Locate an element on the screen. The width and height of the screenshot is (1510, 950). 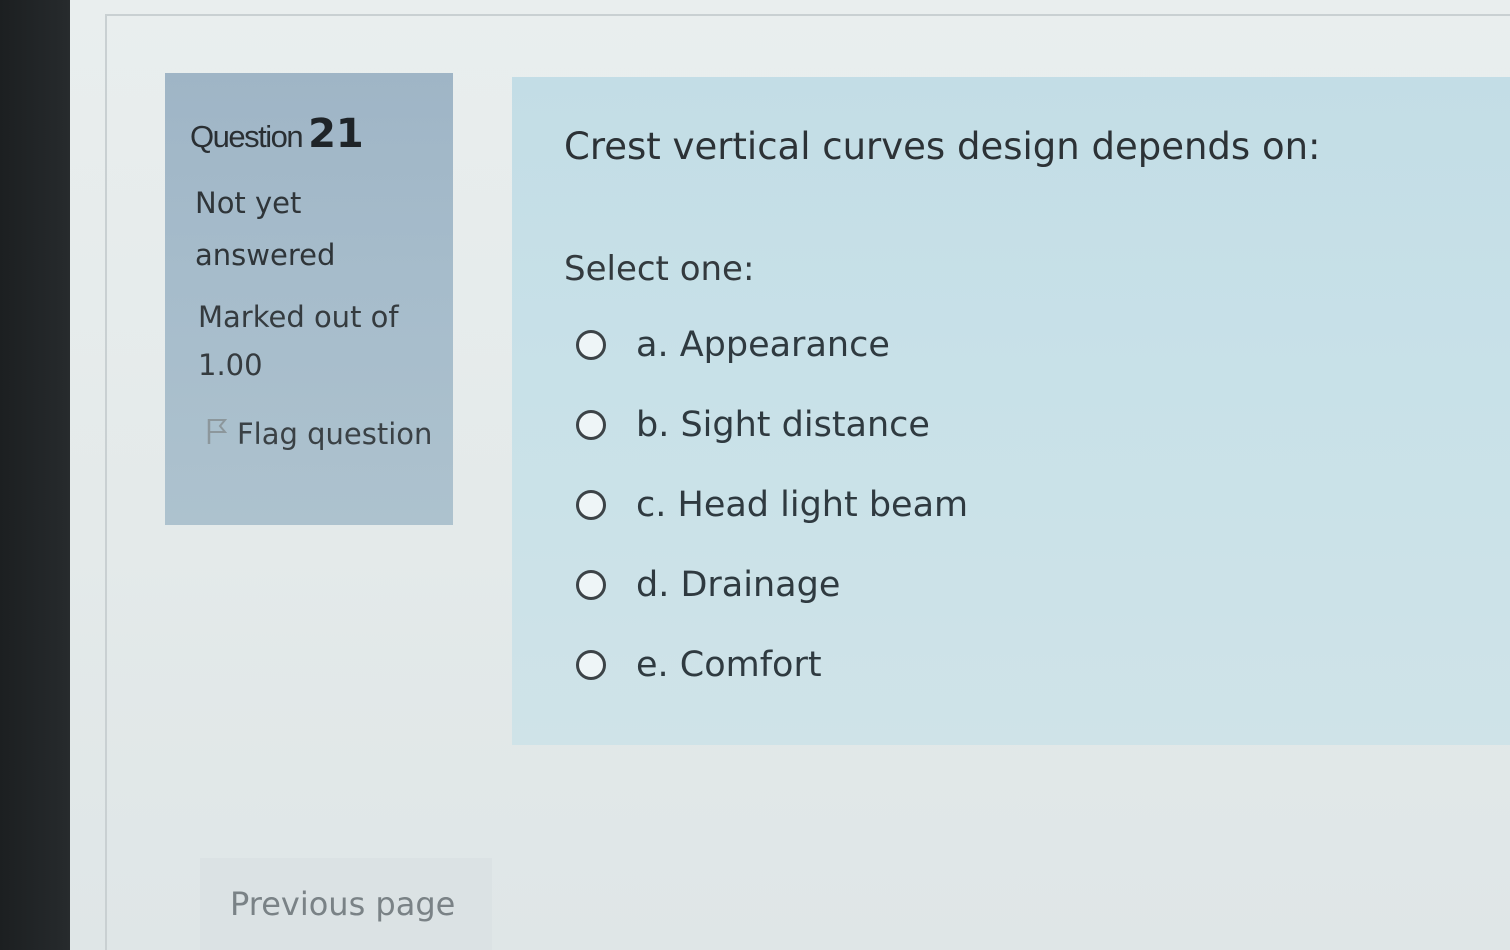
answer-option-d: d. Drainage is located at coordinates (772, 585).